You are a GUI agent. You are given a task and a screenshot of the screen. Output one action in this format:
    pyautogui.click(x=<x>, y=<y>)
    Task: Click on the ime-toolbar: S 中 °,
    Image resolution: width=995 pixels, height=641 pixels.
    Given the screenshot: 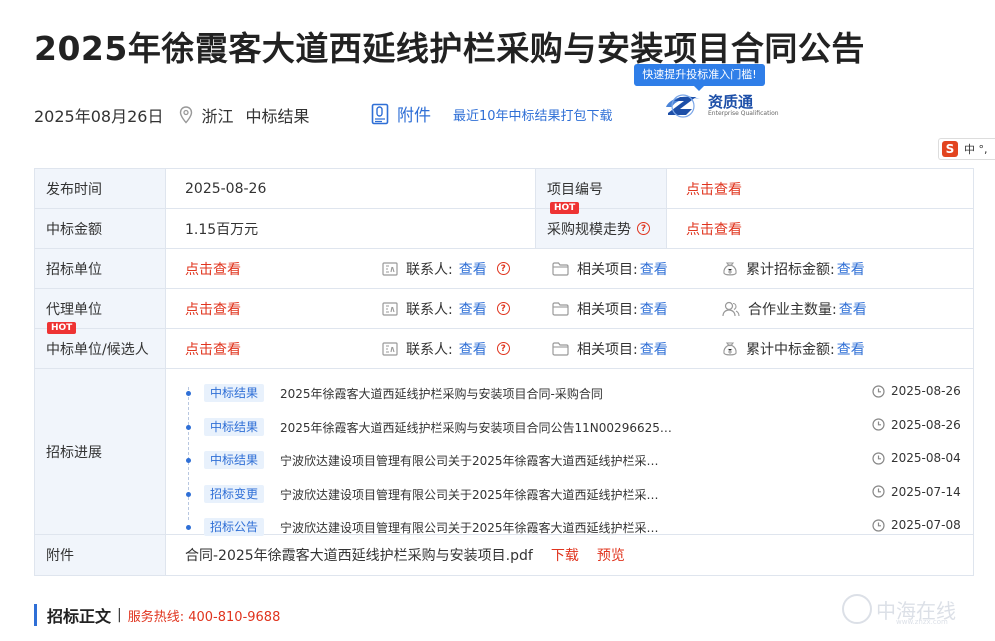 What is the action you would take?
    pyautogui.click(x=966, y=149)
    